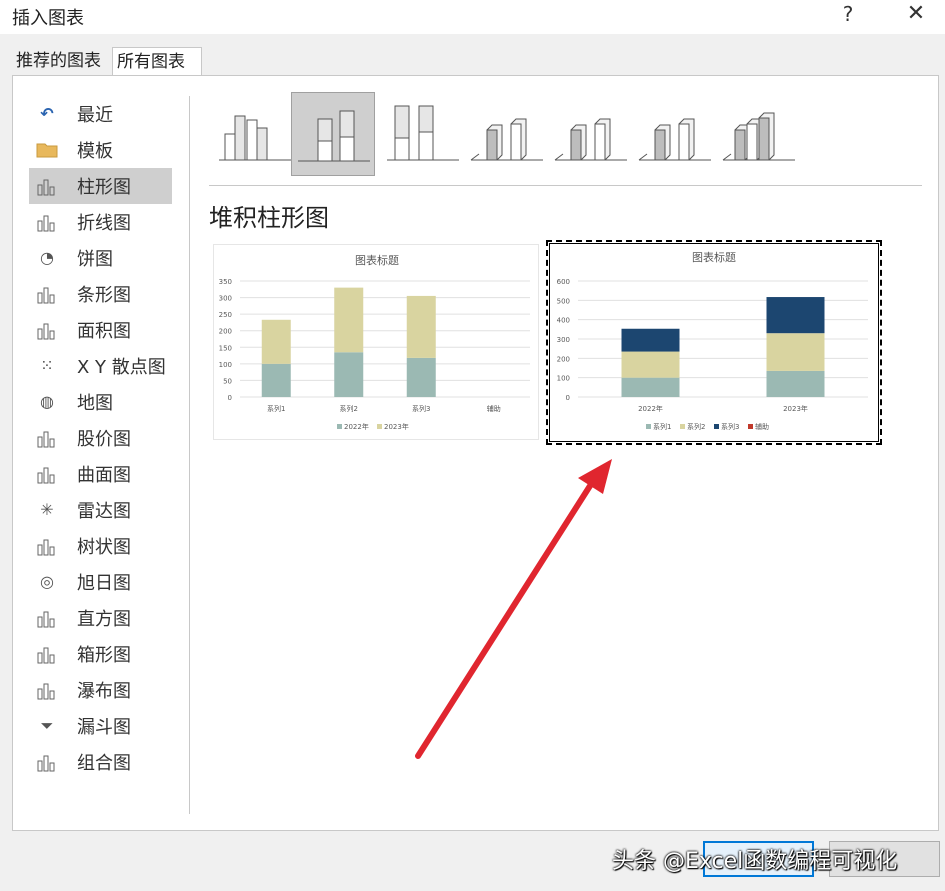  I want to click on 3d-clustered-column-icon, so click(506, 139).